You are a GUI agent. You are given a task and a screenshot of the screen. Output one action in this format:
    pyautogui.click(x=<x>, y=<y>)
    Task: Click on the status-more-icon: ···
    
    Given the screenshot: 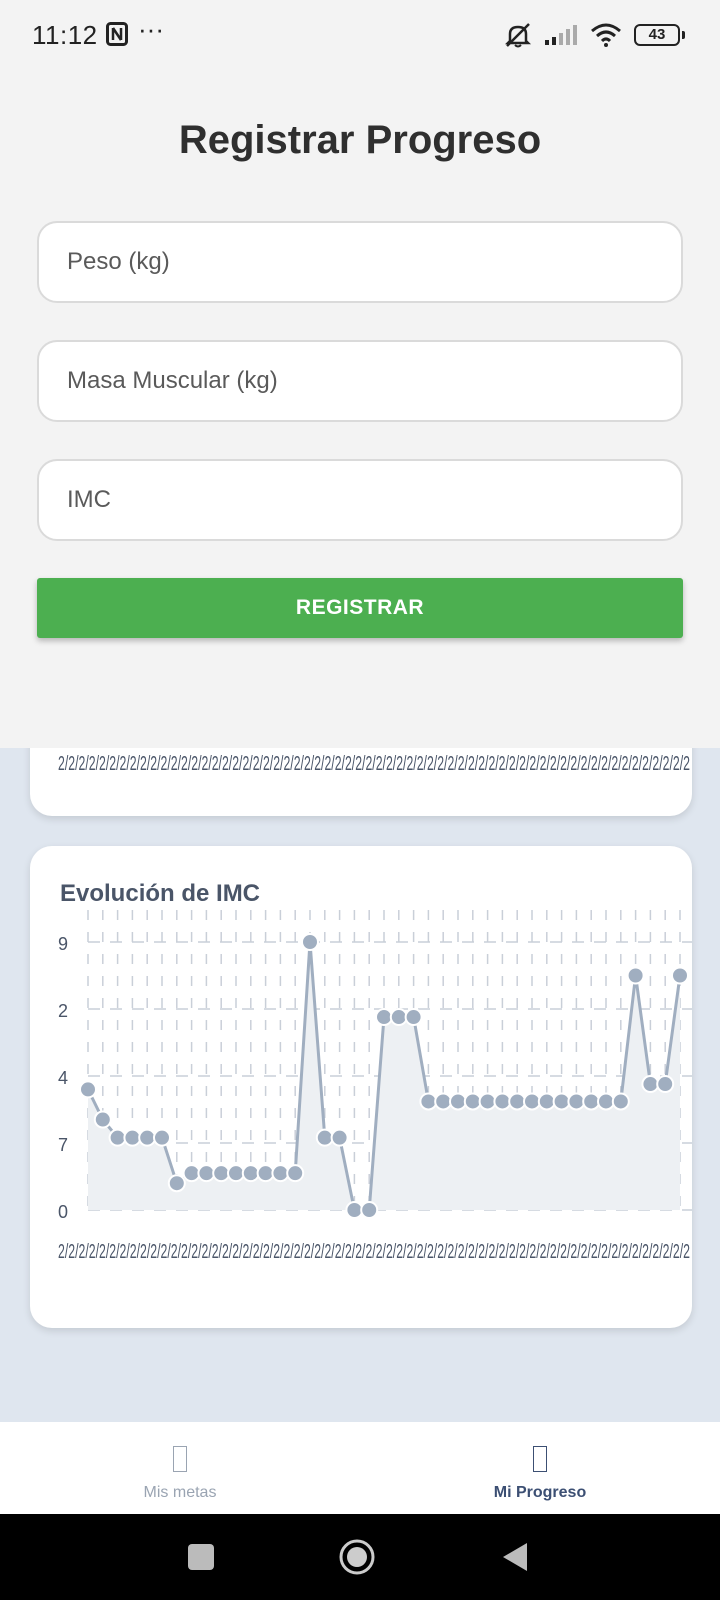 What is the action you would take?
    pyautogui.click(x=151, y=29)
    